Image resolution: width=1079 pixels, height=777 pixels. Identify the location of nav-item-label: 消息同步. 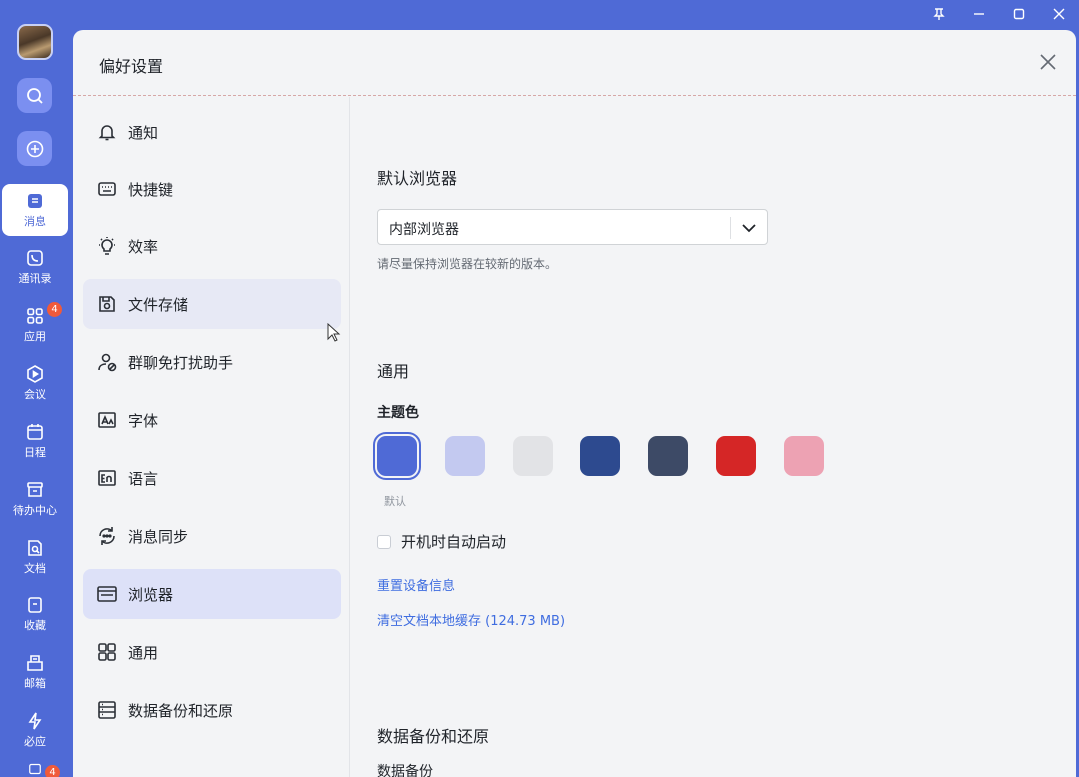
(158, 536).